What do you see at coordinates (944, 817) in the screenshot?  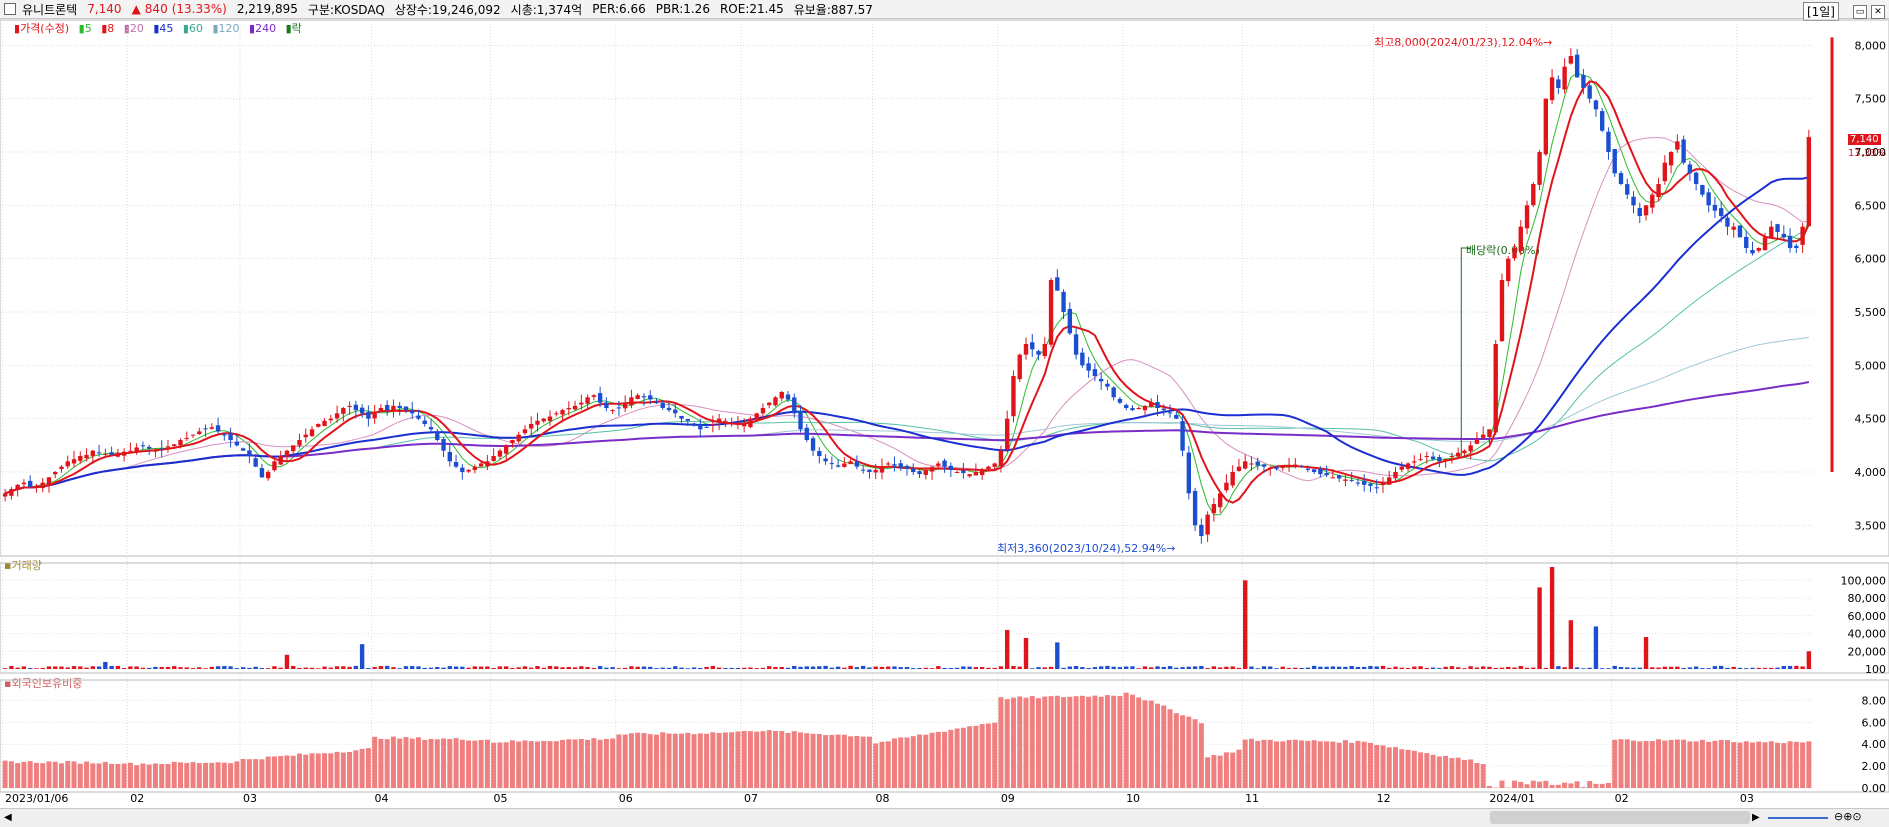 I see `time-scrollbar: ◀ ▶ ⊖⊕⊙` at bounding box center [944, 817].